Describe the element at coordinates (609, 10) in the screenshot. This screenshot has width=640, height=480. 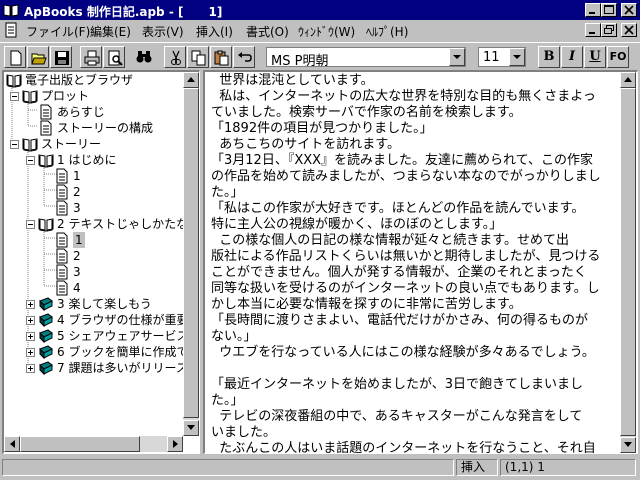
I see `maximize-button` at that location.